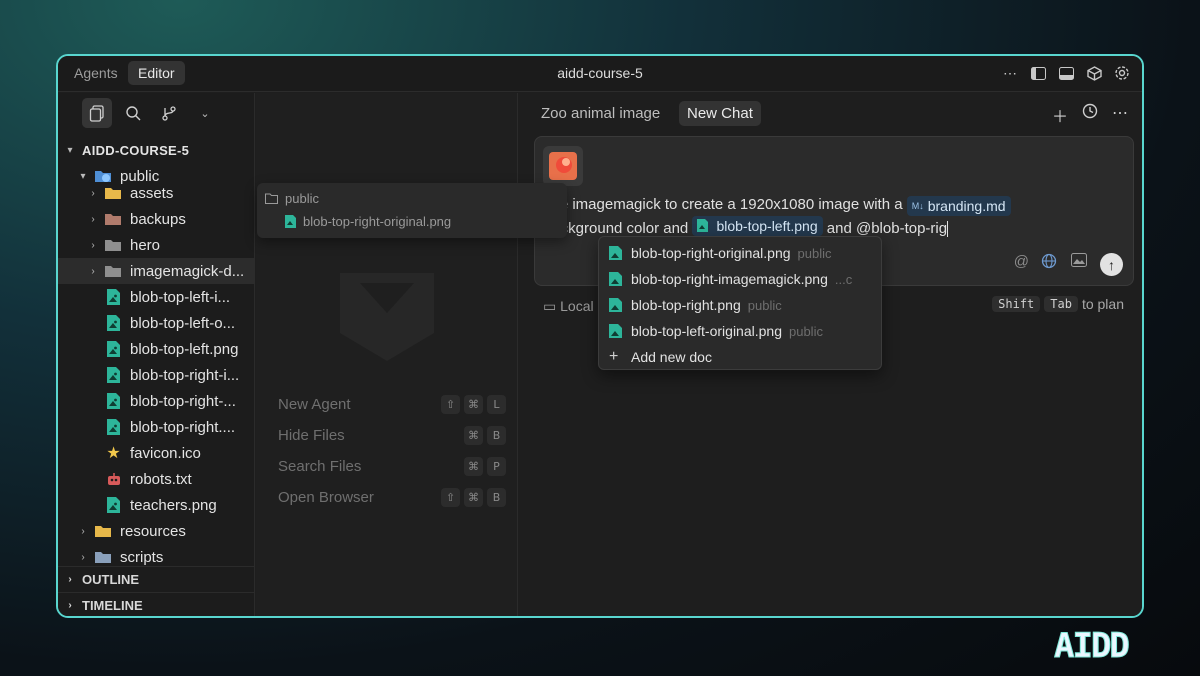 This screenshot has height=676, width=1200. What do you see at coordinates (814, 253) in the screenshot?
I see `option-path: public` at bounding box center [814, 253].